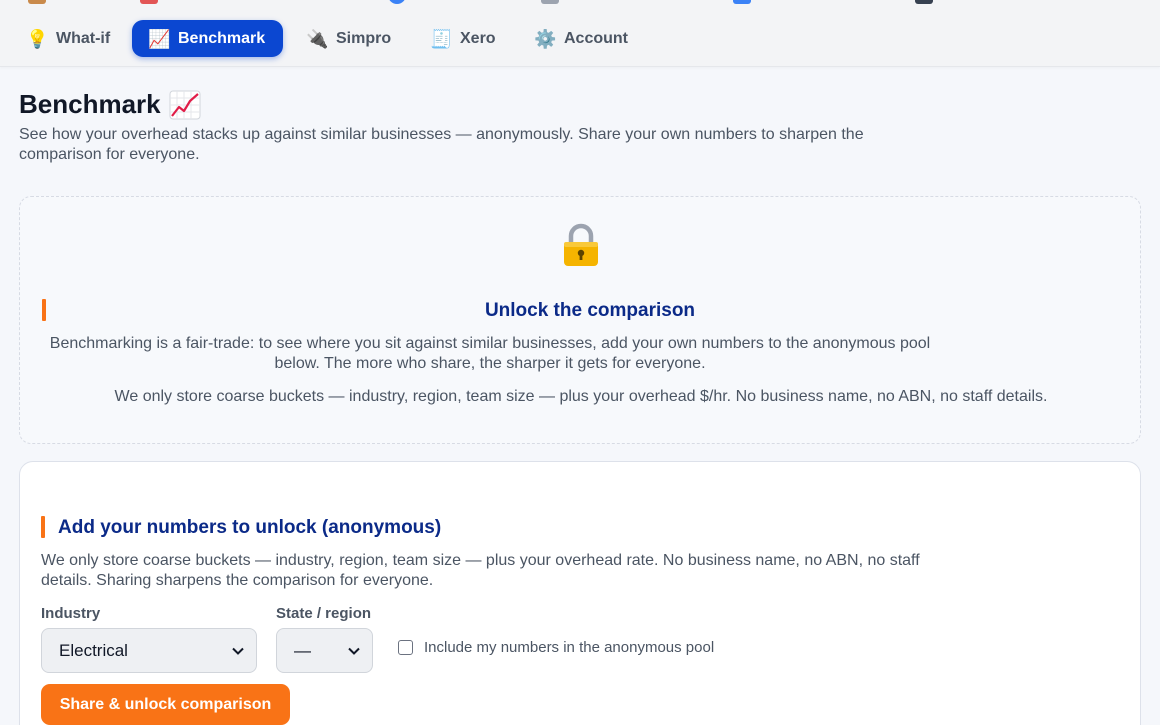  Describe the element at coordinates (317, 38) in the screenshot. I see `plug-icon: 🔌` at that location.